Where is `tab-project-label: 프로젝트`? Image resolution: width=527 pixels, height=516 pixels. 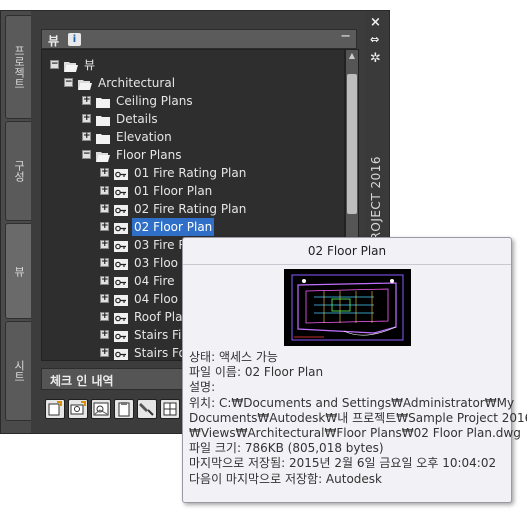
tab-project-label: 프로젝트 is located at coordinates (19, 67).